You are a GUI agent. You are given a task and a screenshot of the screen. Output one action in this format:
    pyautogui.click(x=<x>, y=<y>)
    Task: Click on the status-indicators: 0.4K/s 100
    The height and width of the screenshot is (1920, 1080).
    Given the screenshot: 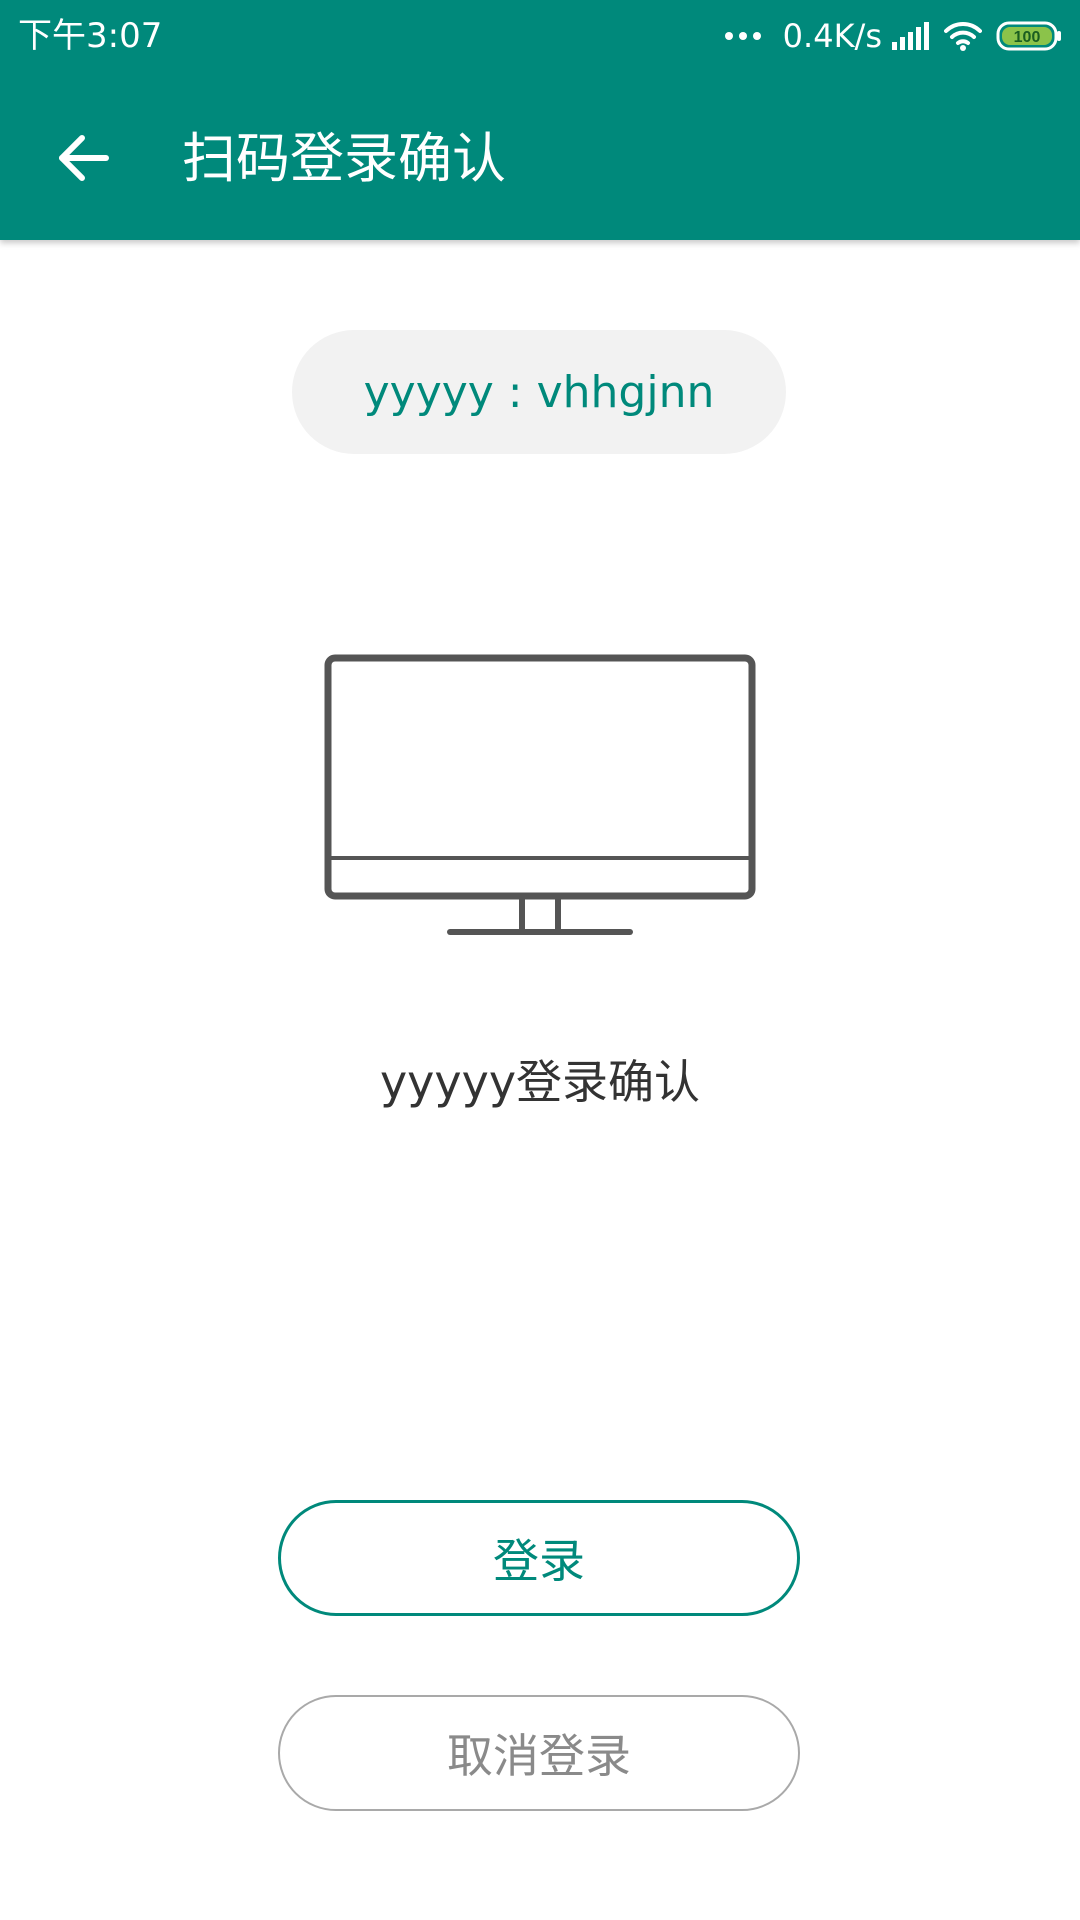 What is the action you would take?
    pyautogui.click(x=893, y=36)
    